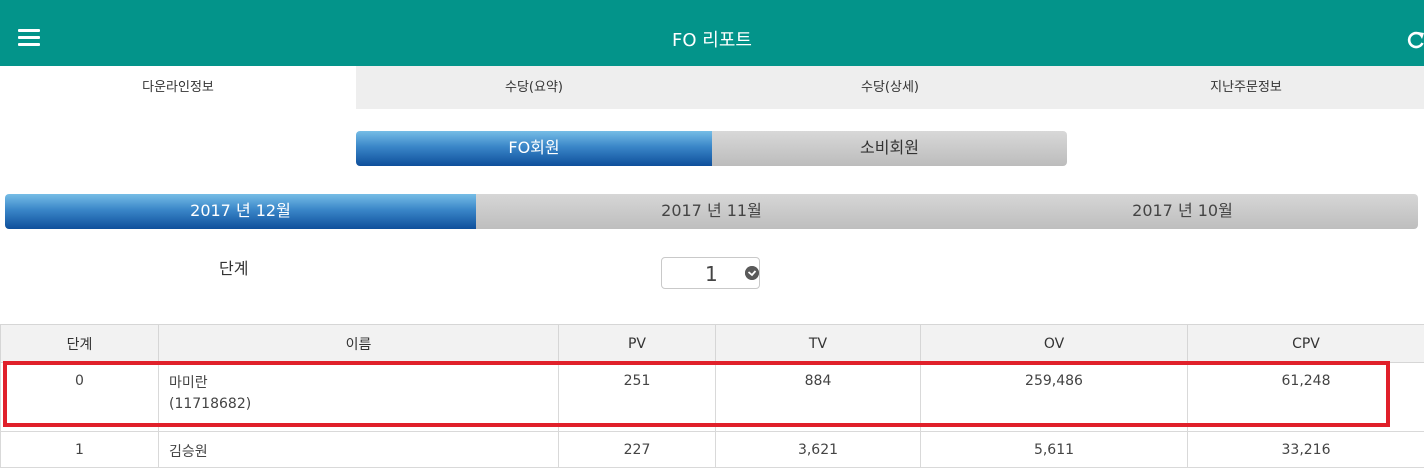 The image size is (1424, 468). I want to click on cell-cpv: 33,216, so click(1306, 450).